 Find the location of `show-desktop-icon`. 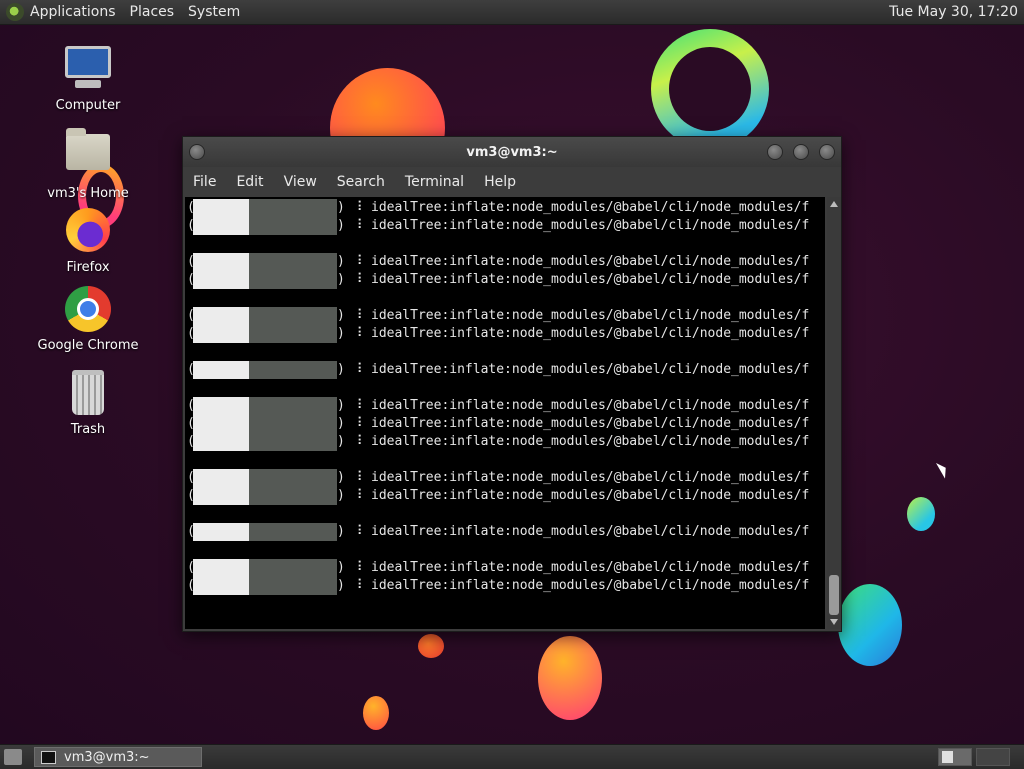

show-desktop-icon is located at coordinates (13, 757).